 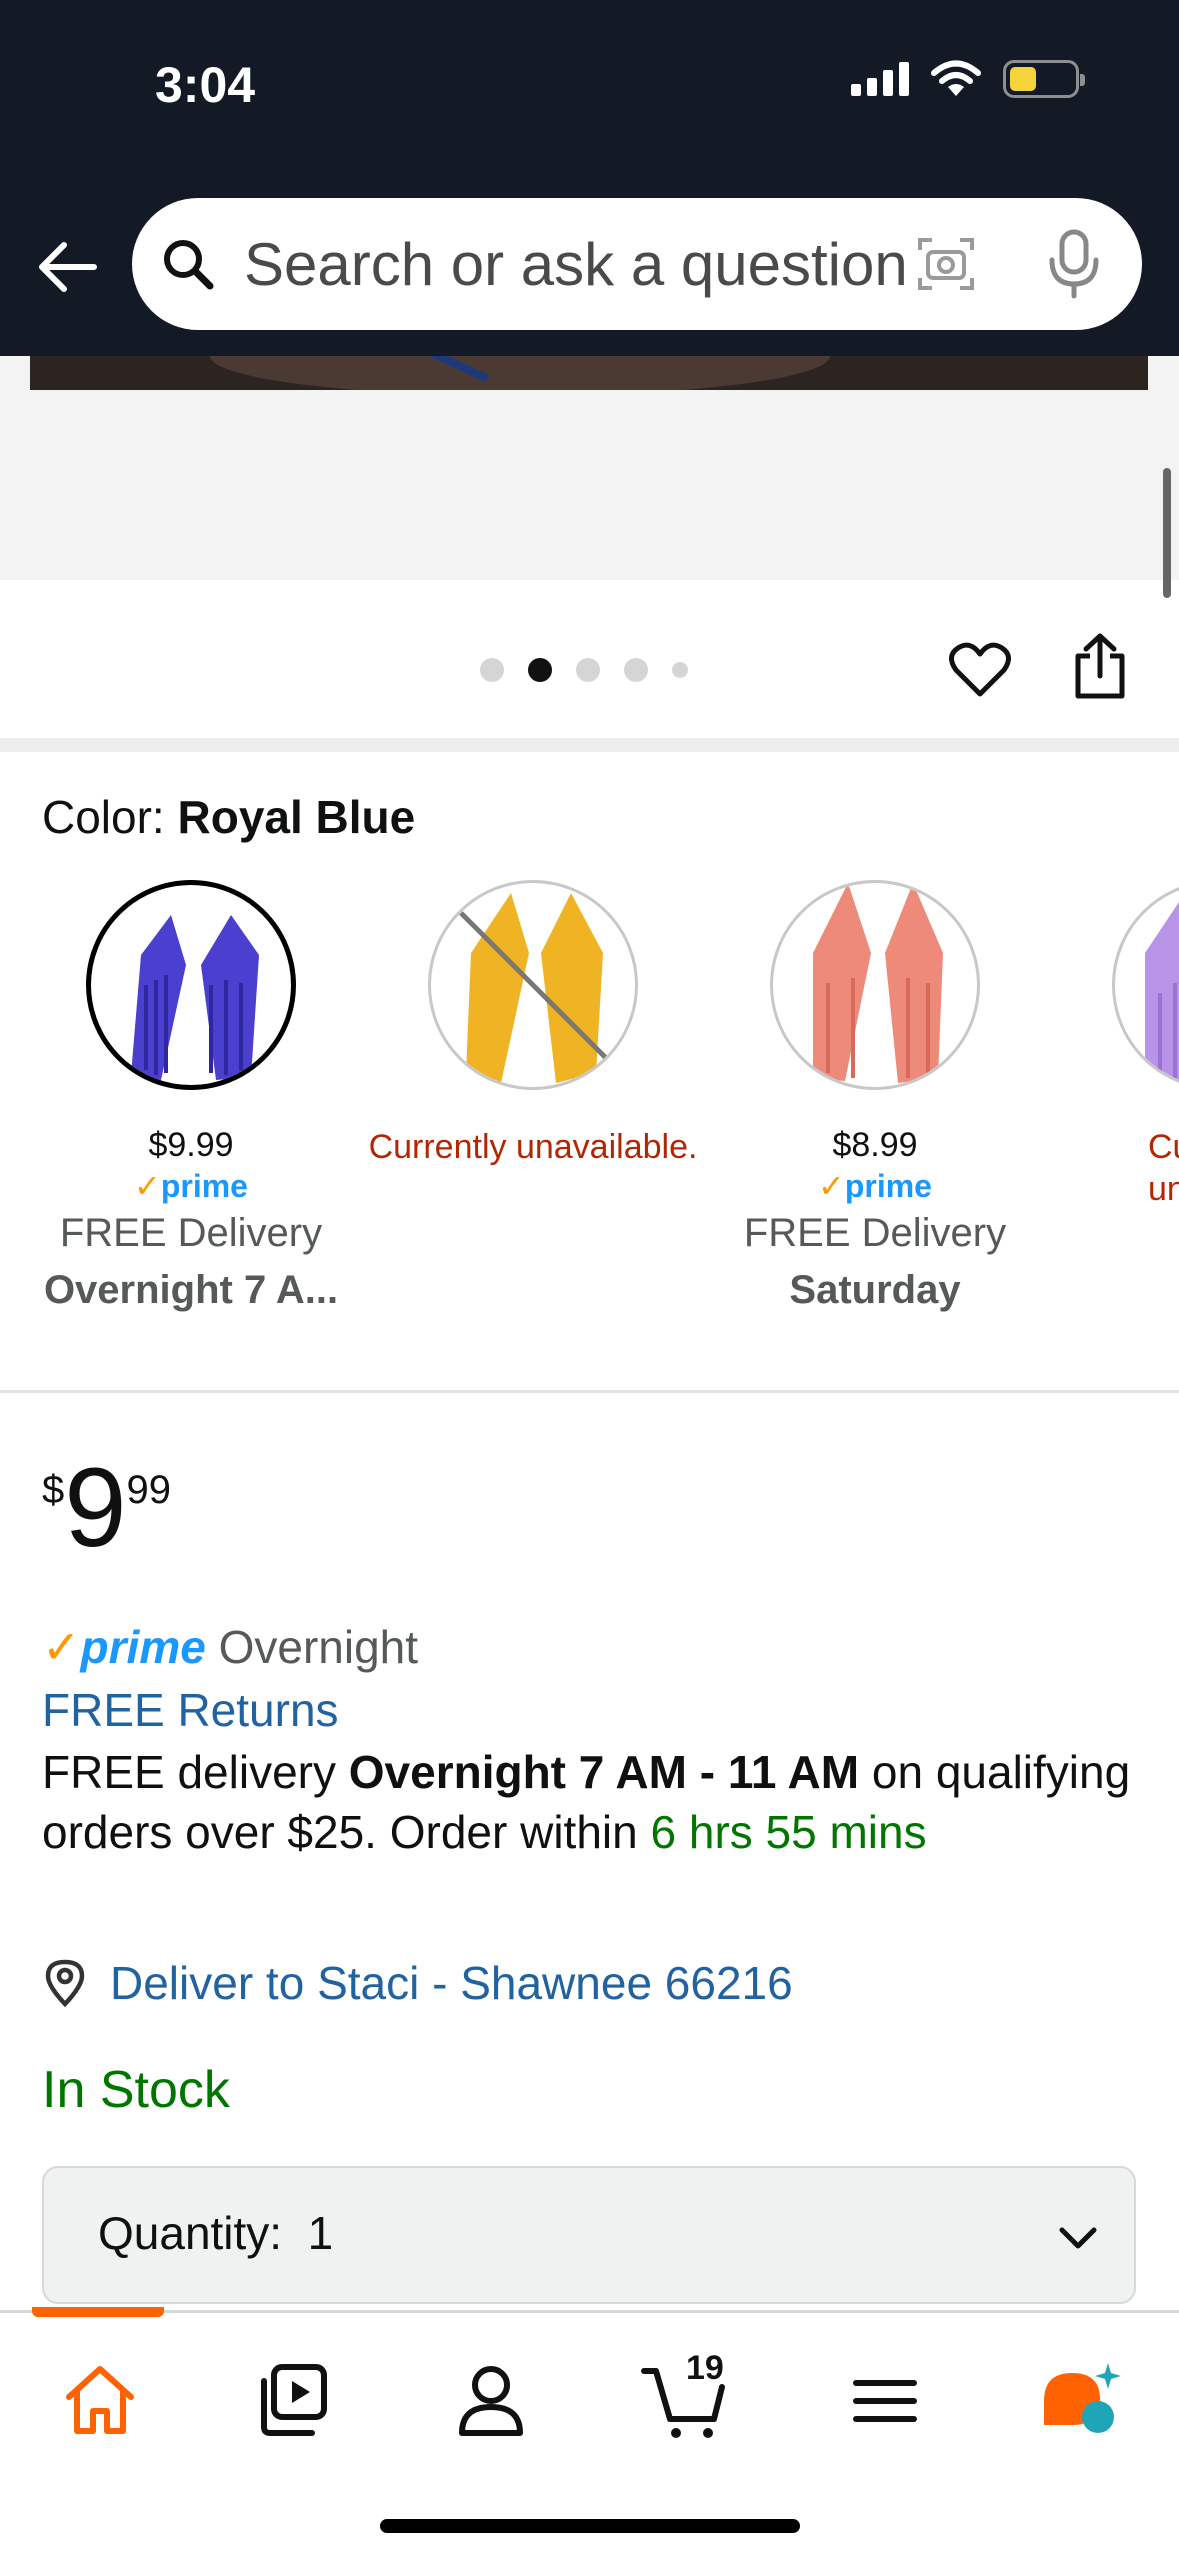 What do you see at coordinates (589, 2431) in the screenshot?
I see `bottom-tab-bar: 19` at bounding box center [589, 2431].